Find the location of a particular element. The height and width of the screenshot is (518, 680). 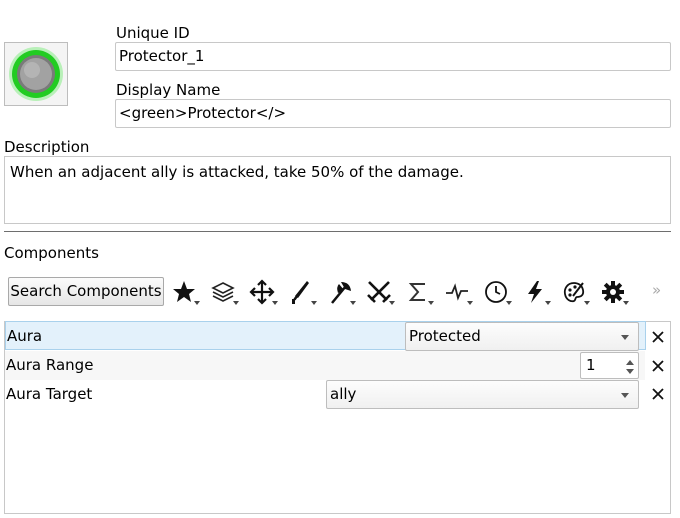

search-components-button: Search Components is located at coordinates (86, 291).